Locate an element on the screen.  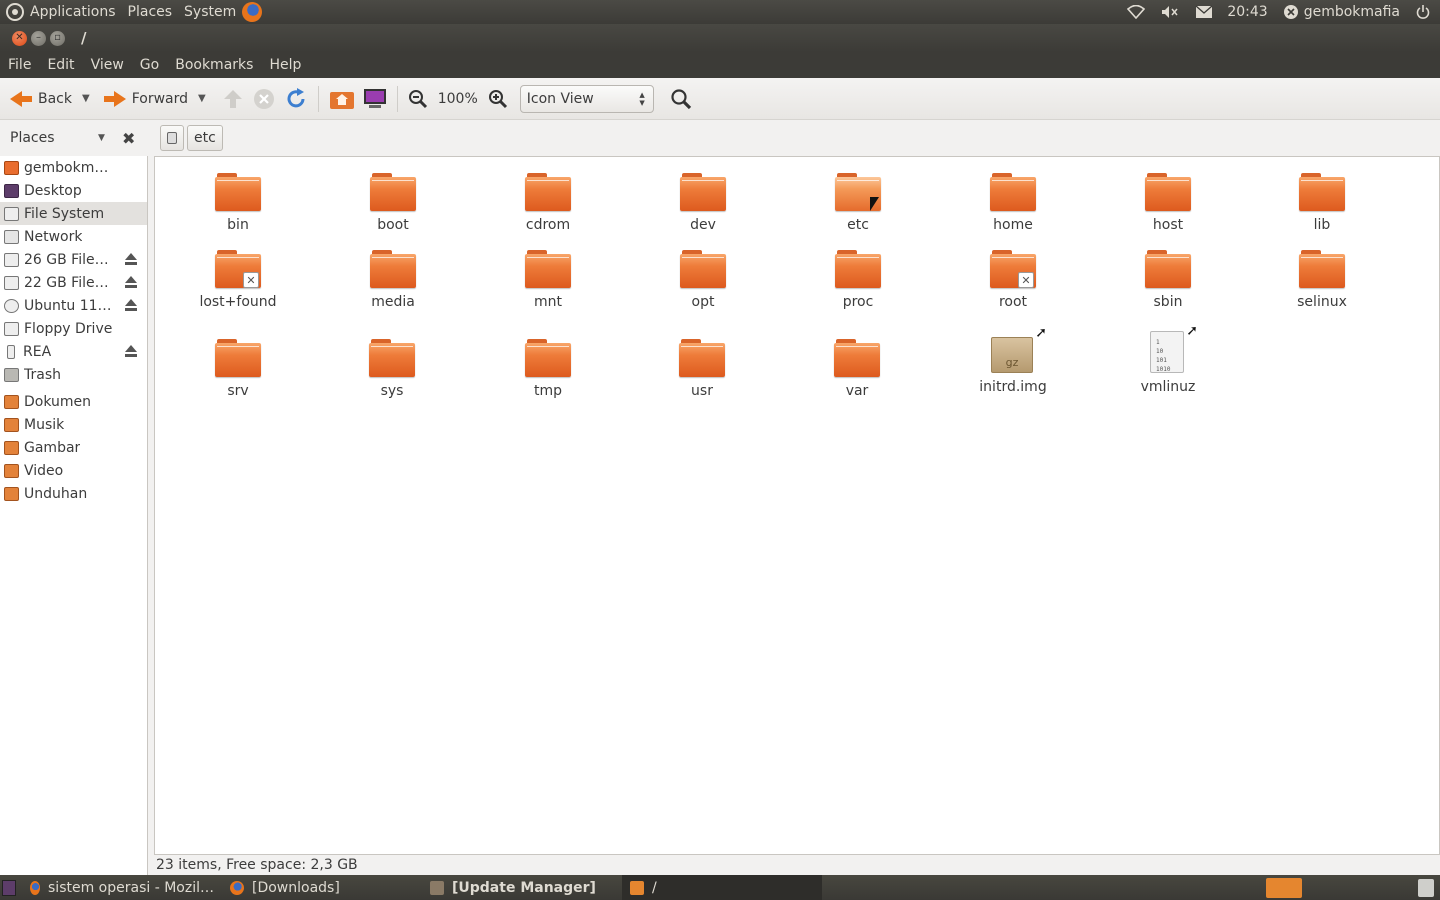
close-window-icon: ✕ is located at coordinates (19, 38).